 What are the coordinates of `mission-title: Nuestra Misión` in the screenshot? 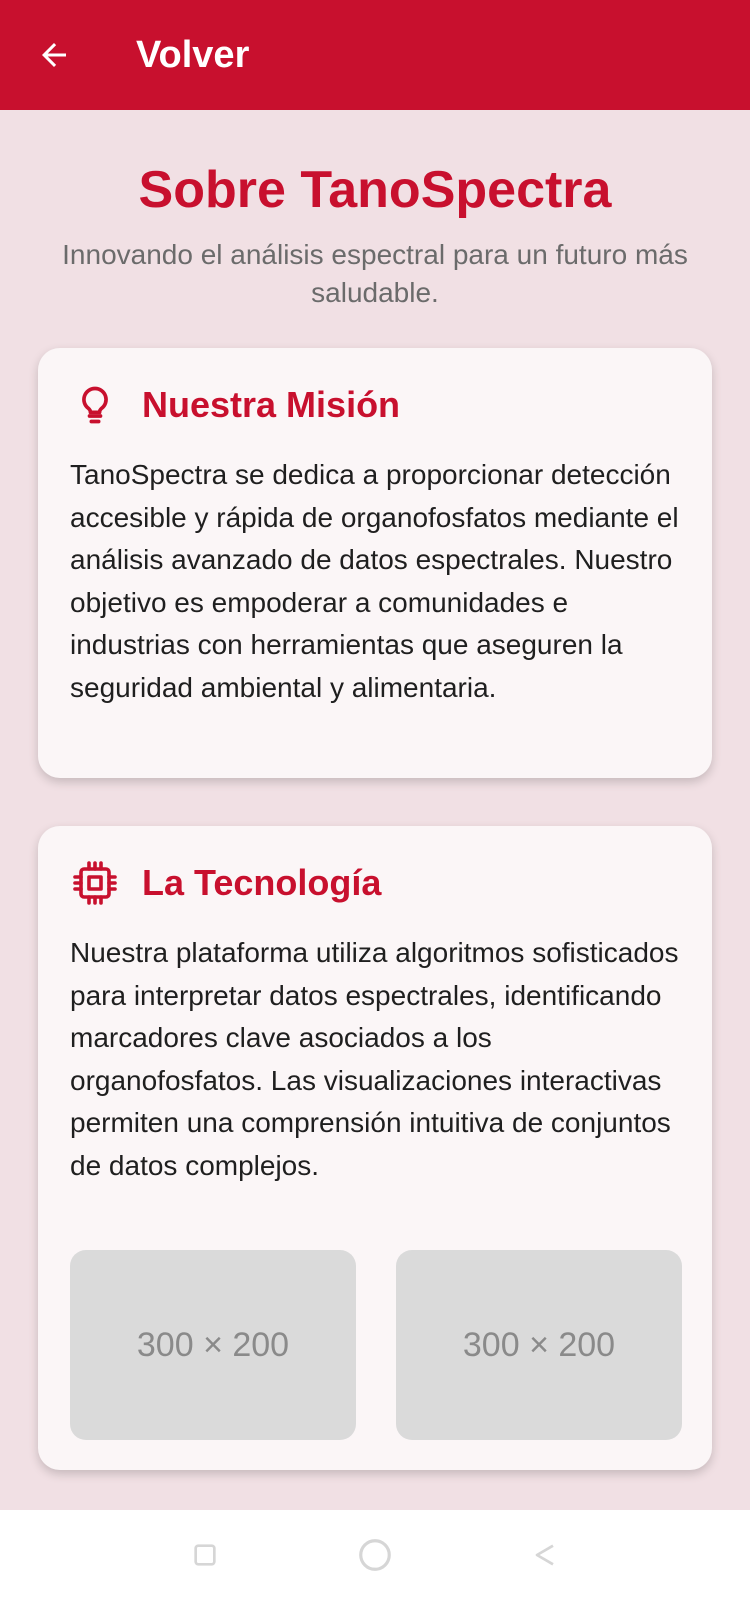 It's located at (271, 404).